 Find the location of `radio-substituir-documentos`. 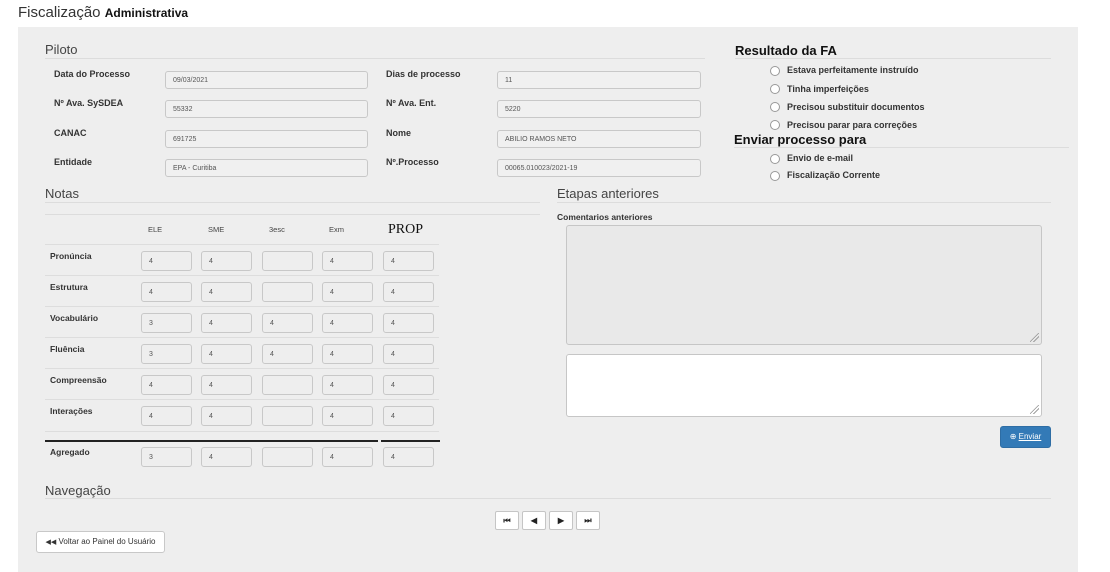

radio-substituir-documentos is located at coordinates (775, 107).